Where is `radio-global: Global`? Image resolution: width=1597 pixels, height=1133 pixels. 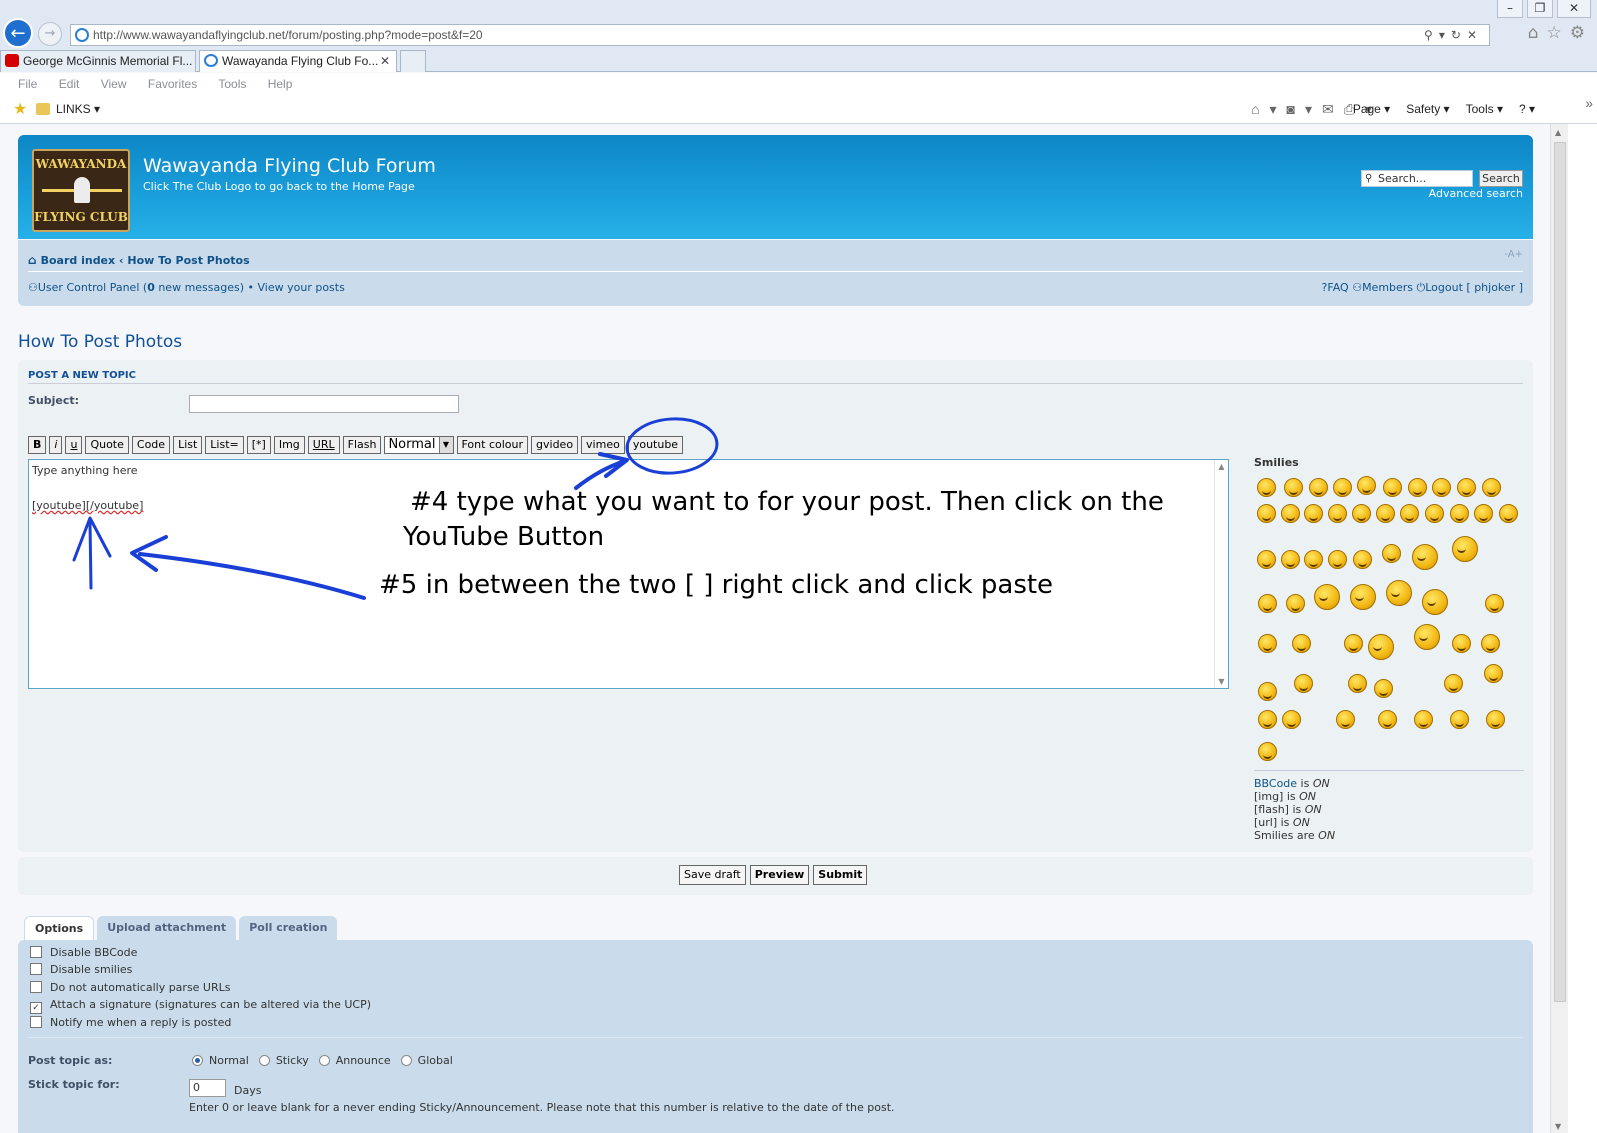
radio-global: Global is located at coordinates (426, 1060).